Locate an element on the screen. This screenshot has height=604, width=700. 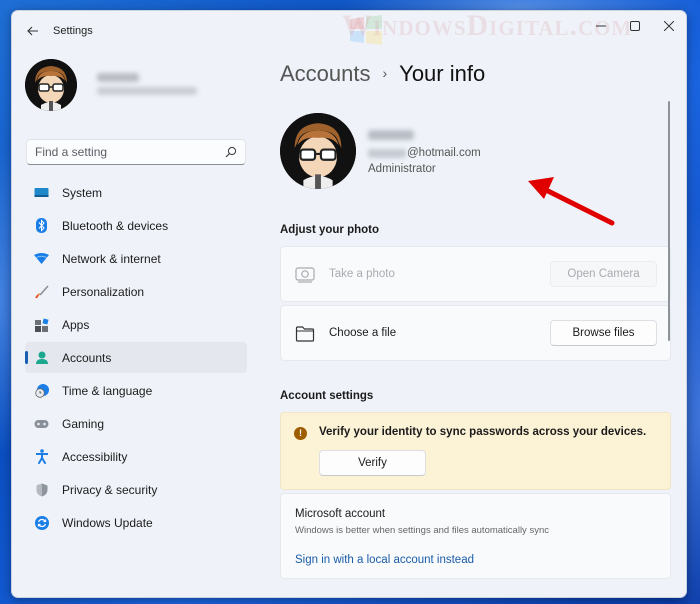
maximize-button is located at coordinates (635, 26).